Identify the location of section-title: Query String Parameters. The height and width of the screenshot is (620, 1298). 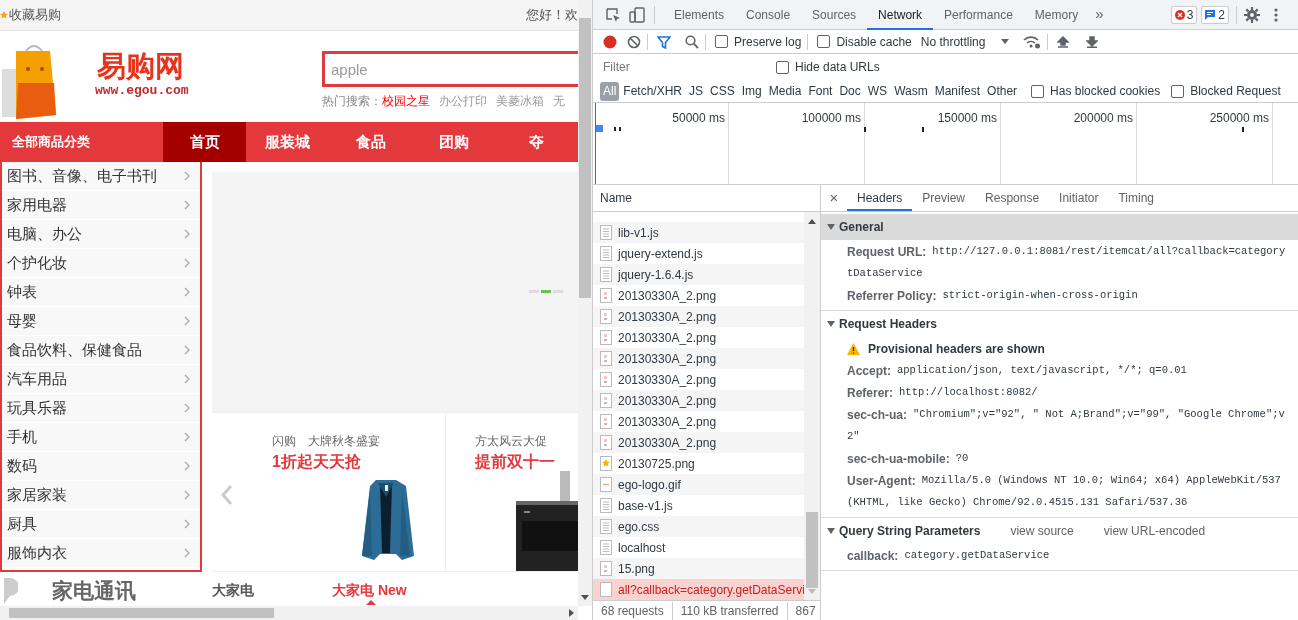
(910, 531).